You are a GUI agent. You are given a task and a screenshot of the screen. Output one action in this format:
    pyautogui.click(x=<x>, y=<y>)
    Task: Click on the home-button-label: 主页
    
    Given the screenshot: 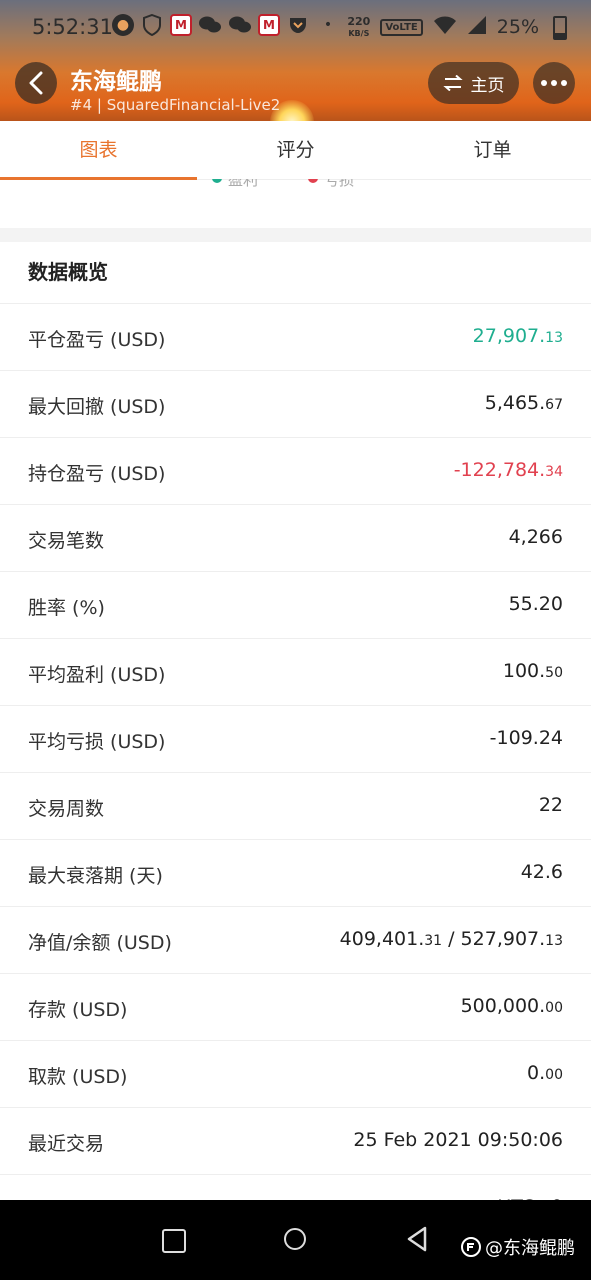 What is the action you would take?
    pyautogui.click(x=487, y=85)
    